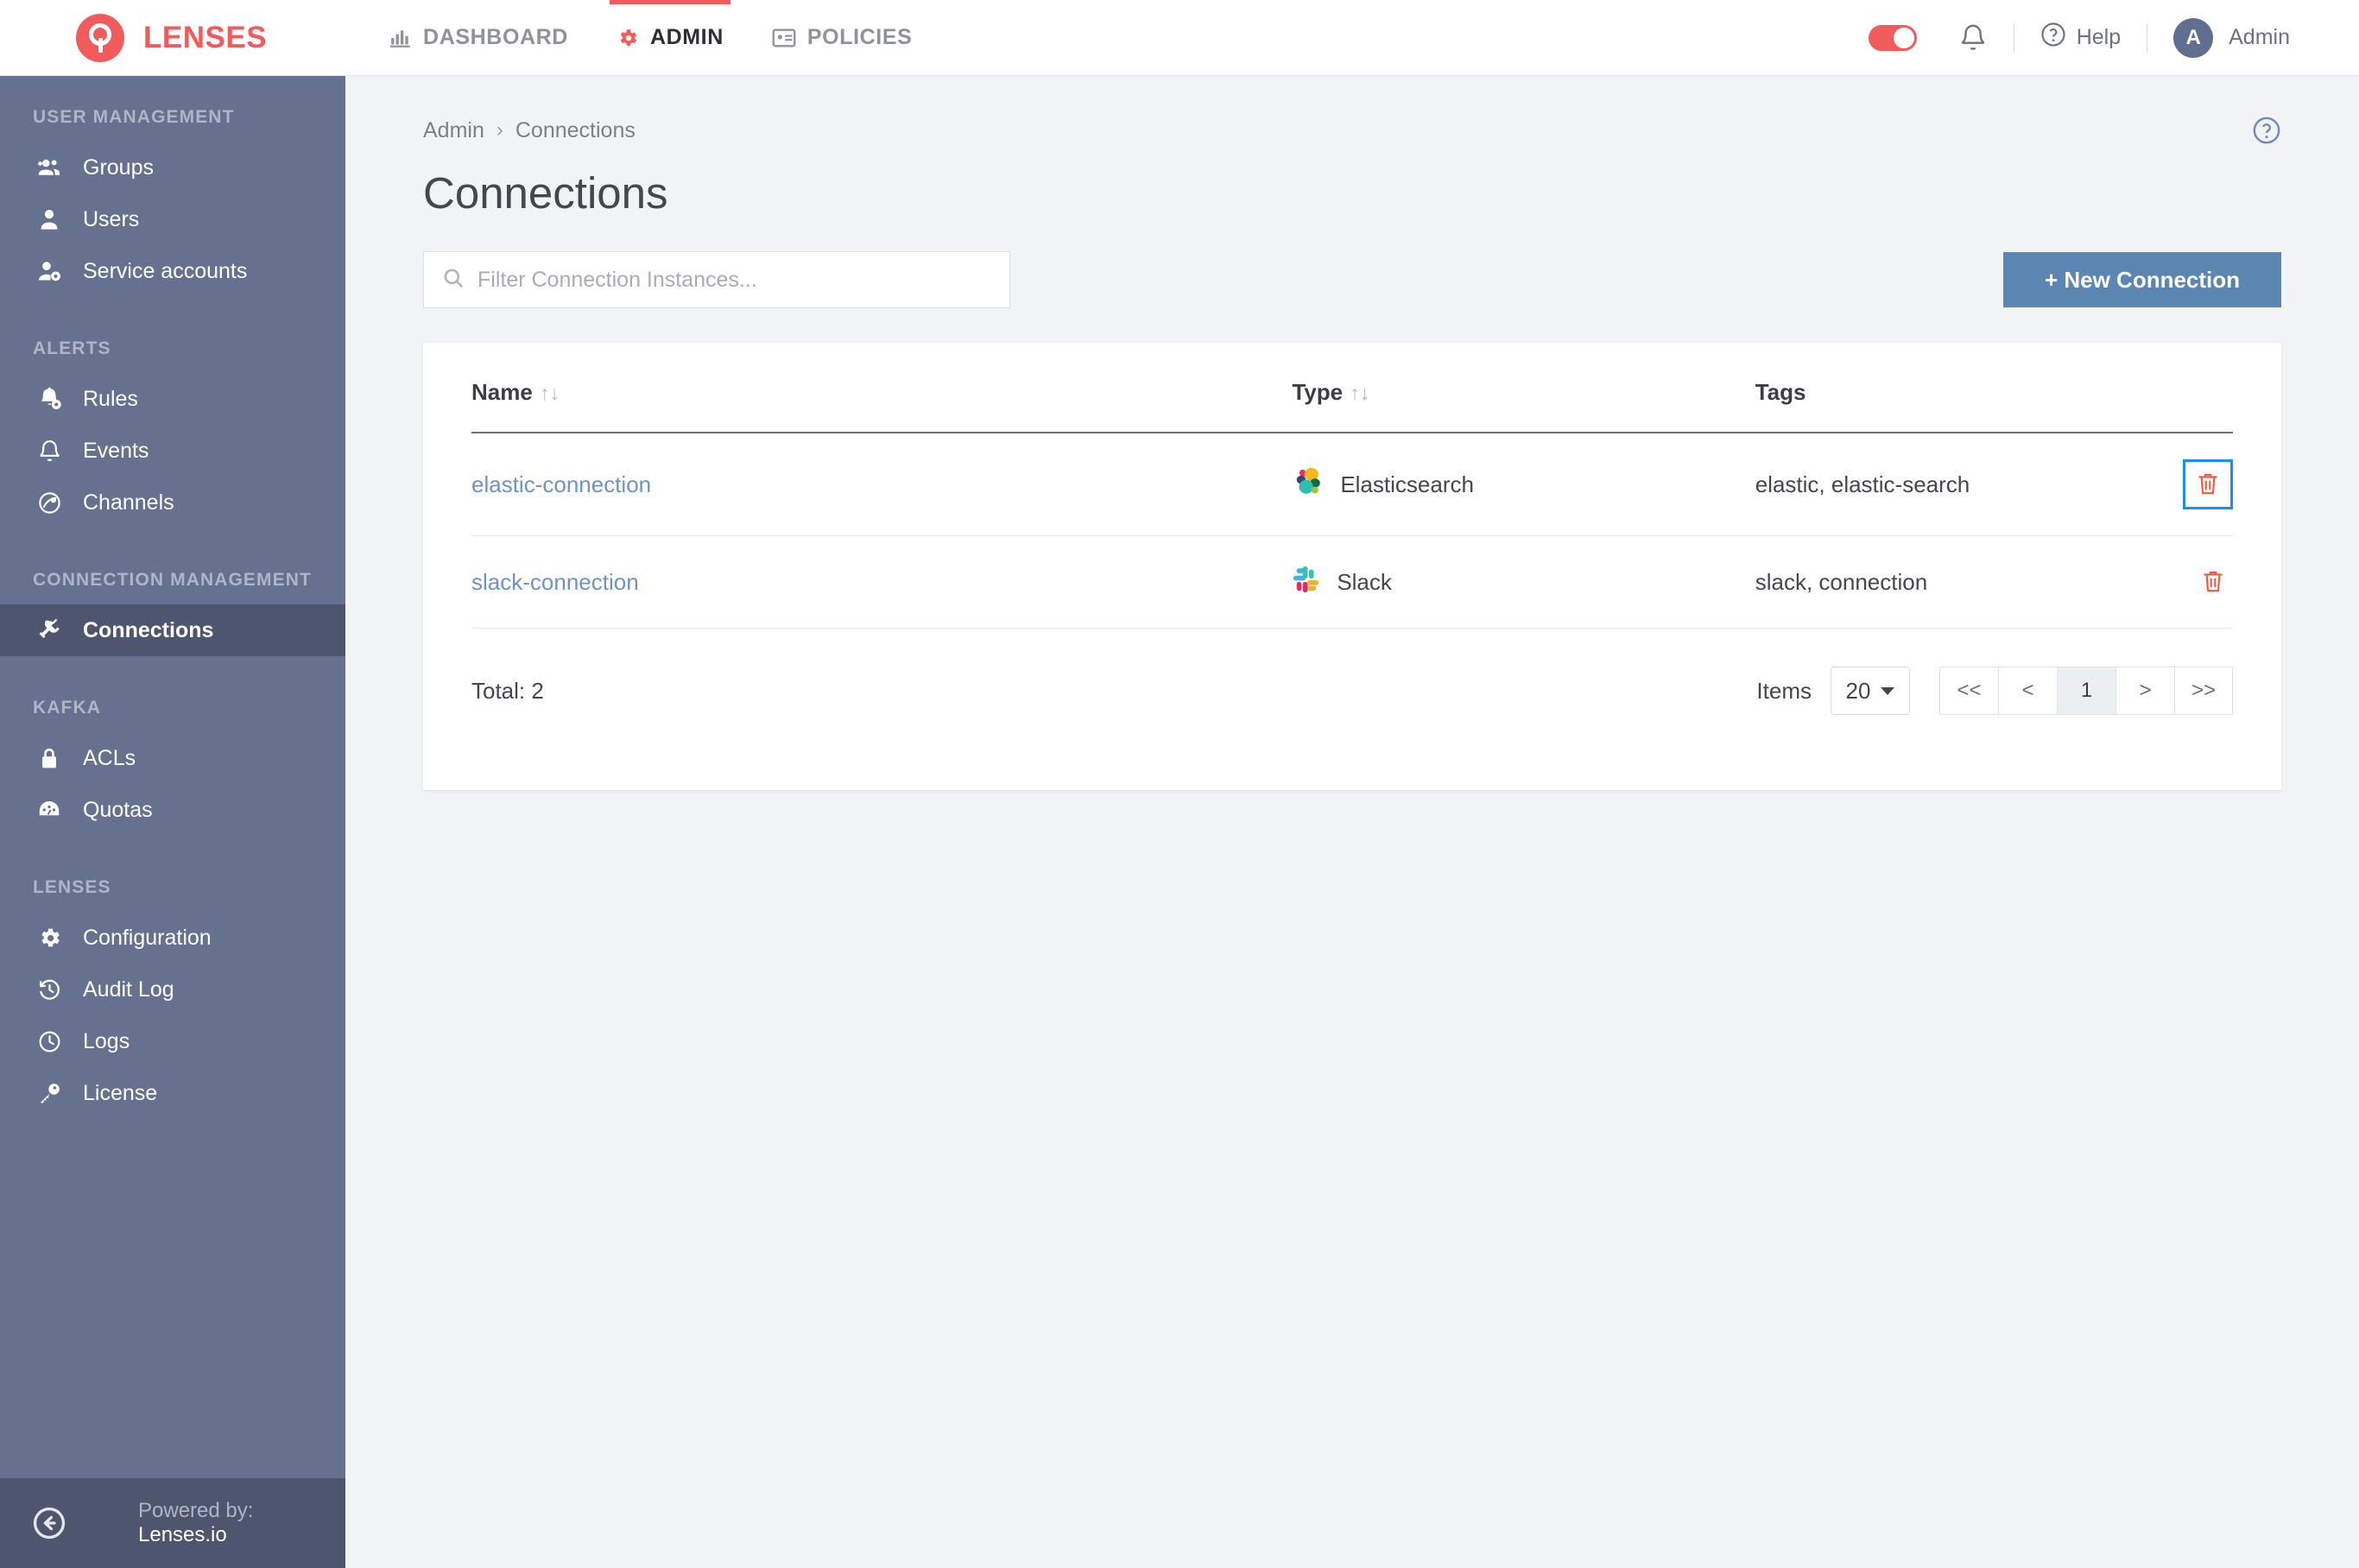 The width and height of the screenshot is (2359, 1568). What do you see at coordinates (882, 582) in the screenshot?
I see `cell-name: slack-connection` at bounding box center [882, 582].